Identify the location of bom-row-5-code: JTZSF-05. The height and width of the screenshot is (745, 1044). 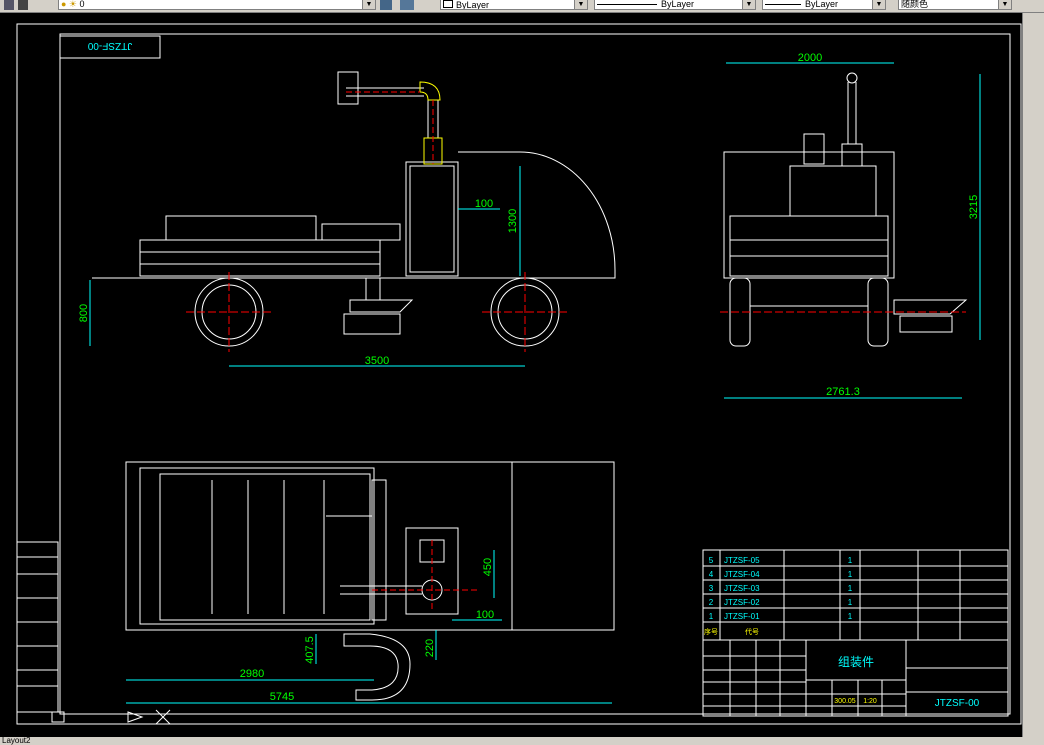
(742, 560).